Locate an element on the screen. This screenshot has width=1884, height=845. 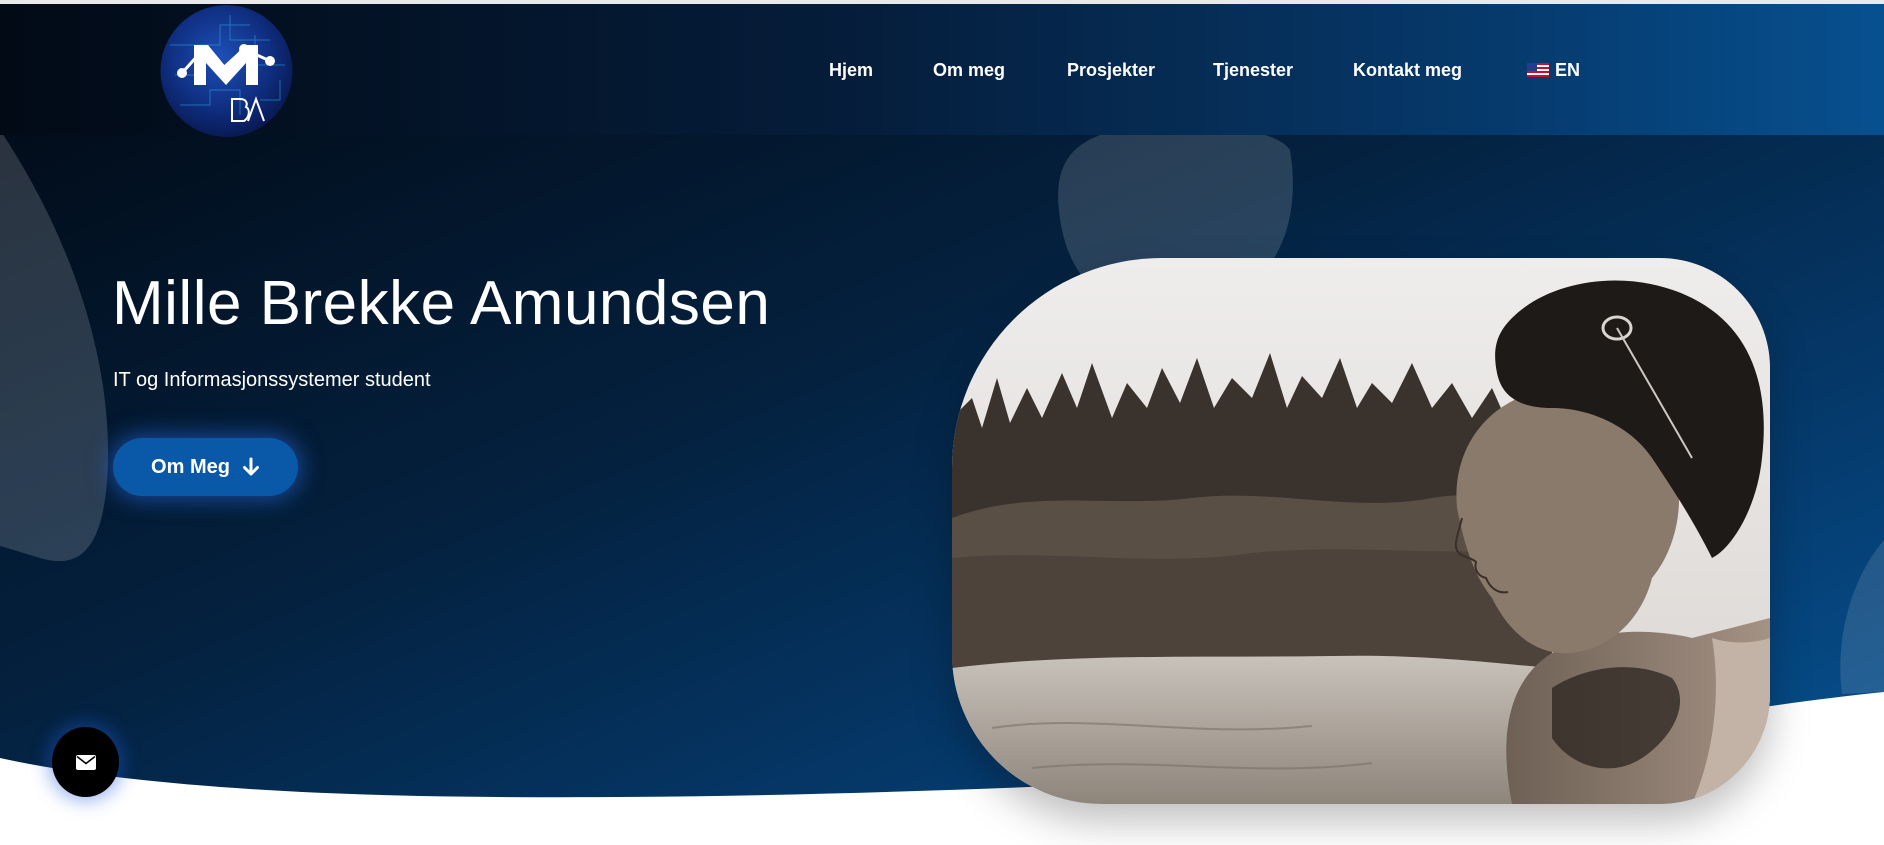
contact-mail-button is located at coordinates (85, 762).